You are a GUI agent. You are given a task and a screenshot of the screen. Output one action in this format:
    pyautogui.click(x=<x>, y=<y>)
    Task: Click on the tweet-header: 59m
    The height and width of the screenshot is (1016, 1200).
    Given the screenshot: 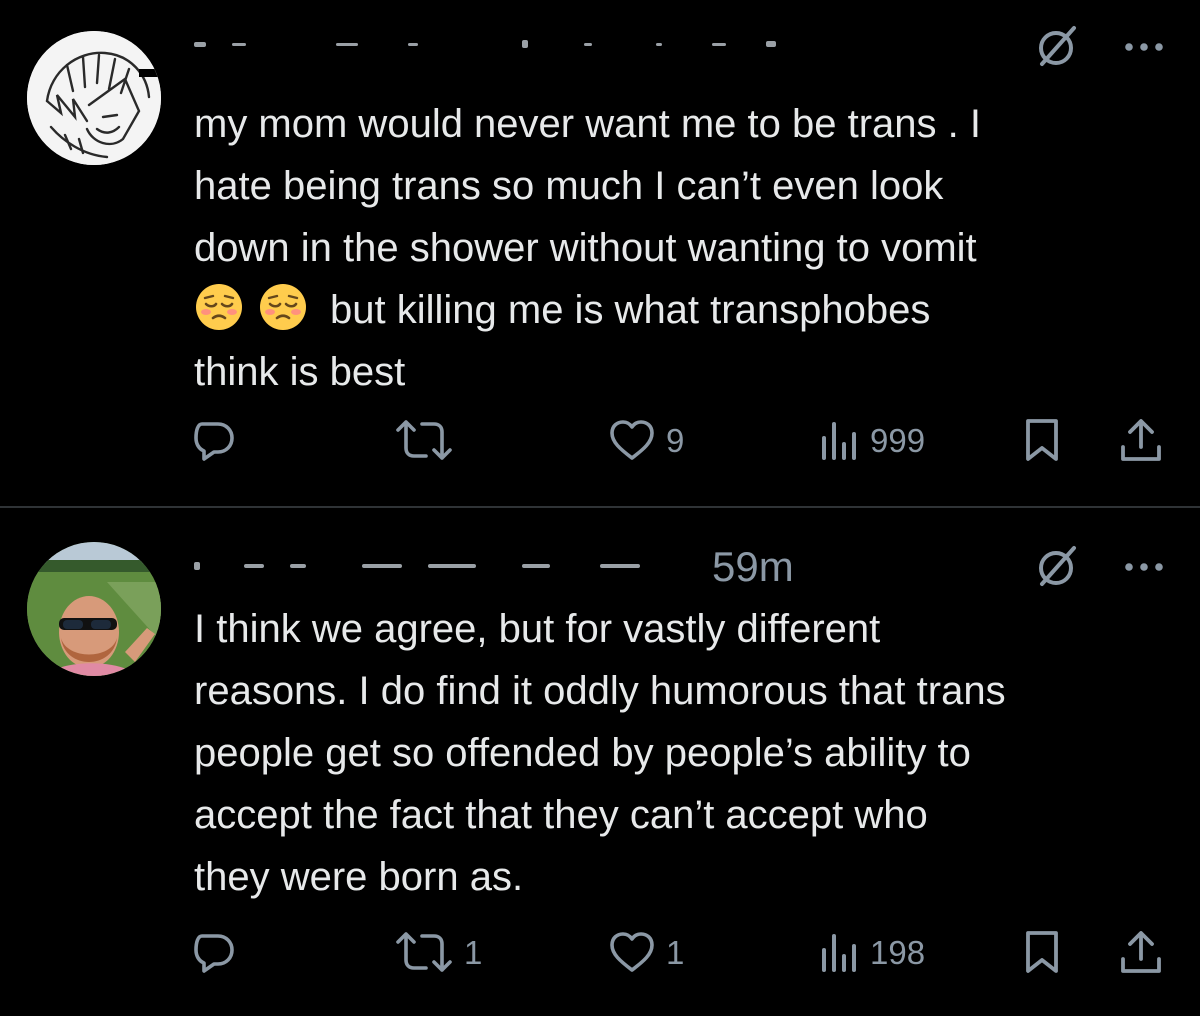 What is the action you would take?
    pyautogui.click(x=679, y=565)
    